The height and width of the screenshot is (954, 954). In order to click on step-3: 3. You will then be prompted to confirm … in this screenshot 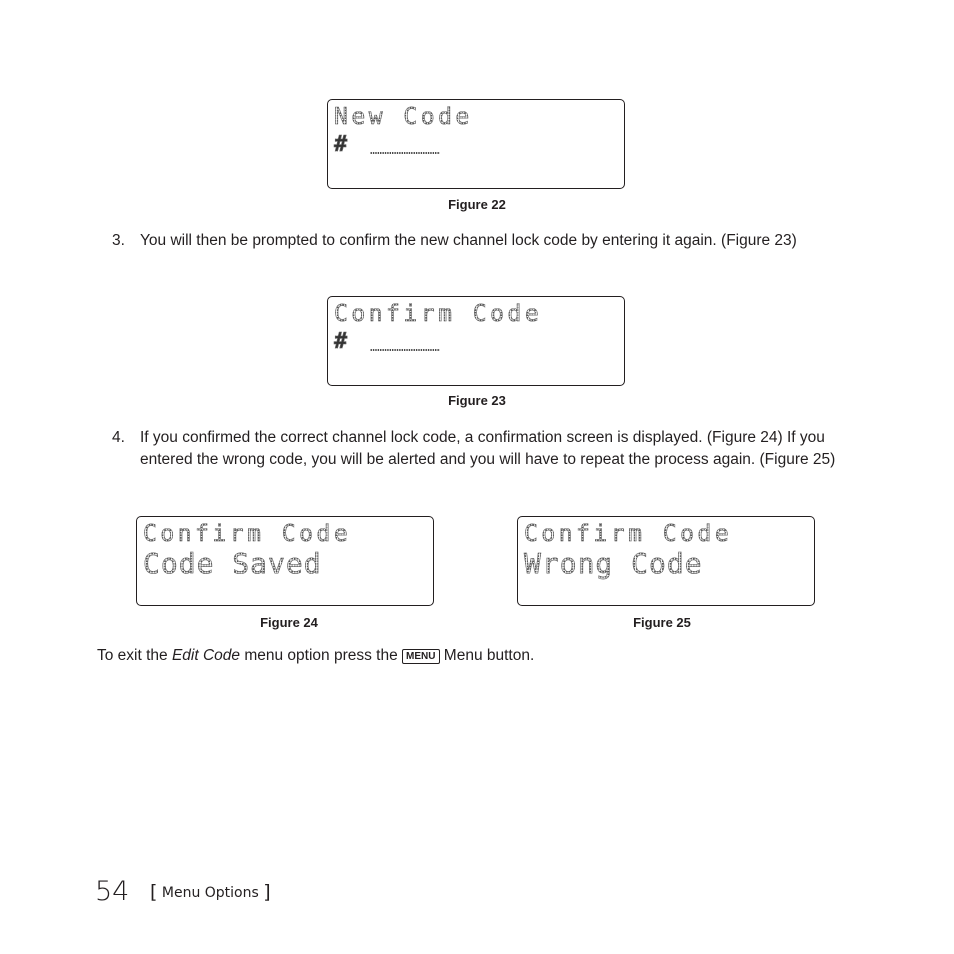, I will do `click(507, 252)`.